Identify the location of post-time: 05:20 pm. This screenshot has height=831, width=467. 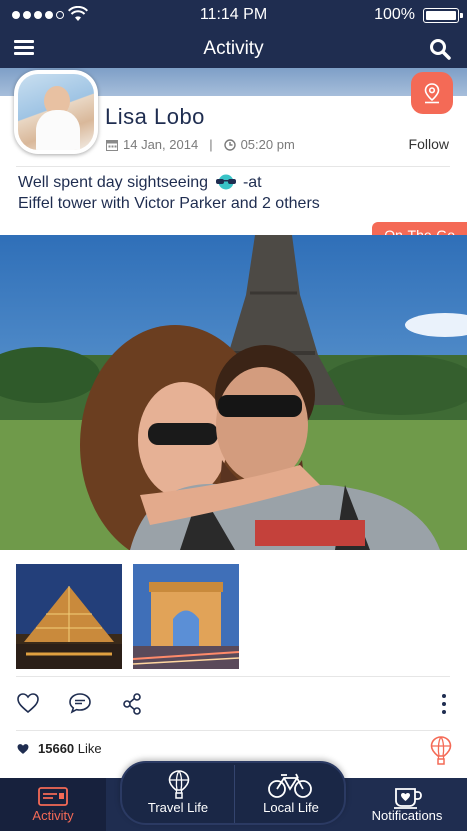
(267, 144).